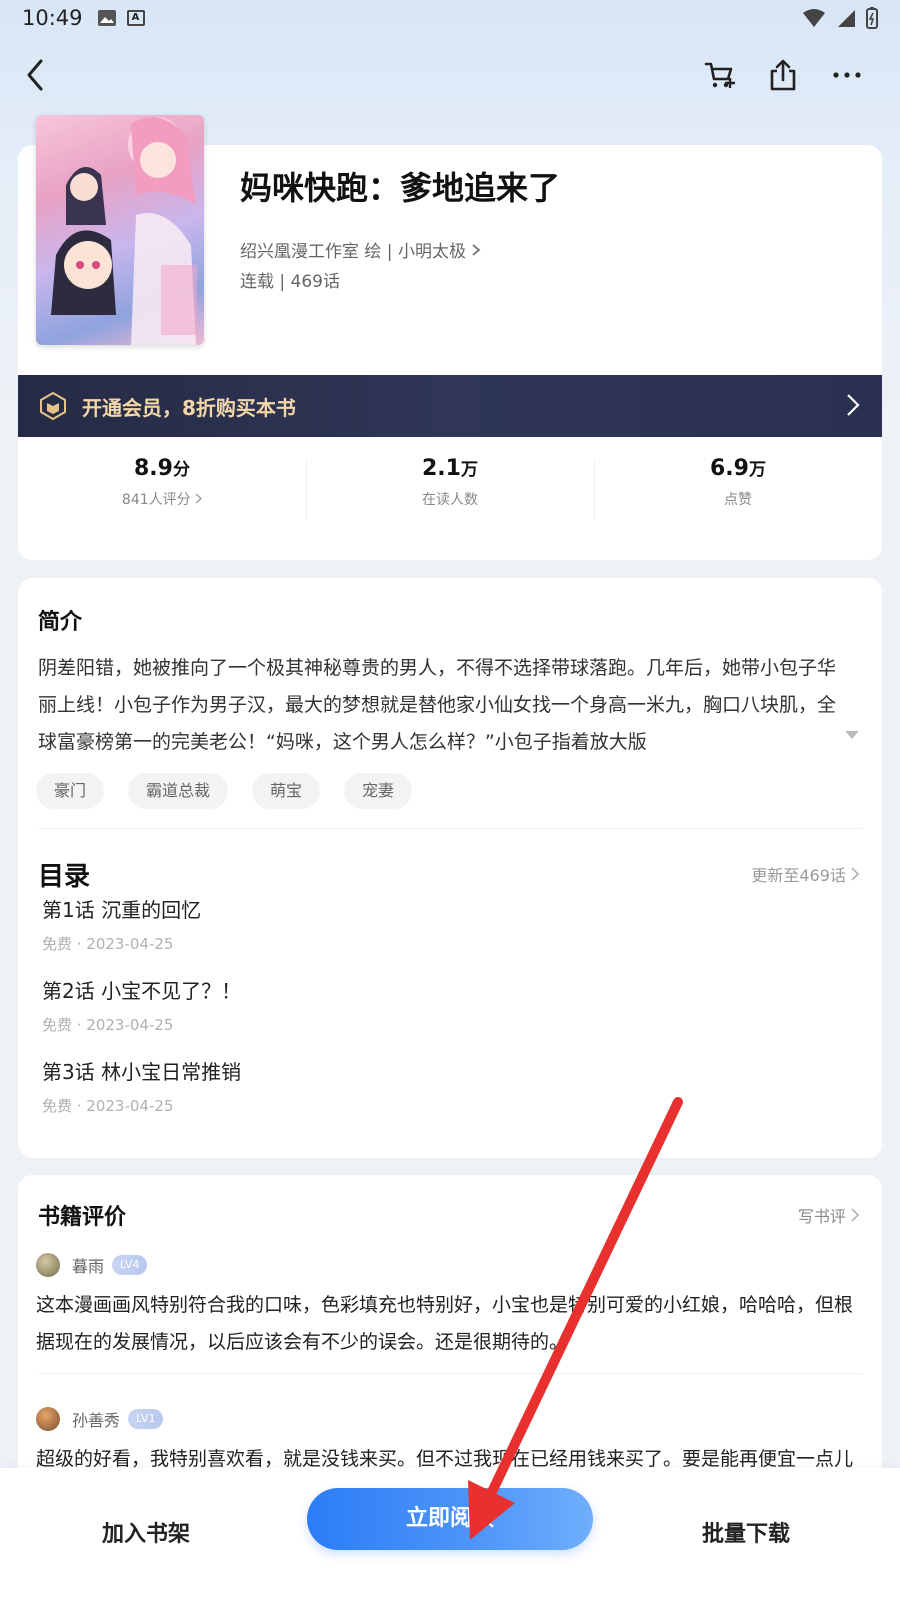 This screenshot has width=900, height=1600. Describe the element at coordinates (142, 991) in the screenshot. I see `chapter-title: 第2话 小宝不见了？！` at that location.